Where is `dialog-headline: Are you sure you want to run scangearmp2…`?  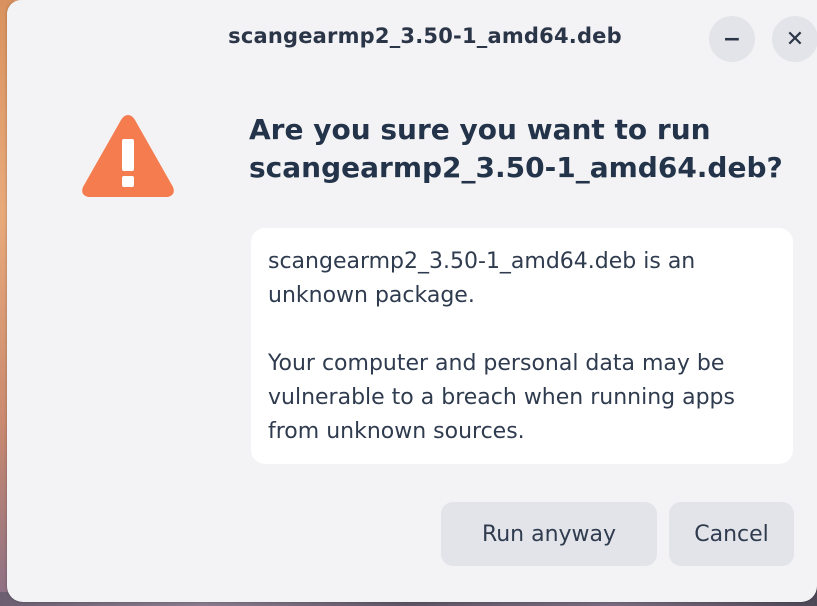 dialog-headline: Are you sure you want to run scangearmp2… is located at coordinates (516, 148).